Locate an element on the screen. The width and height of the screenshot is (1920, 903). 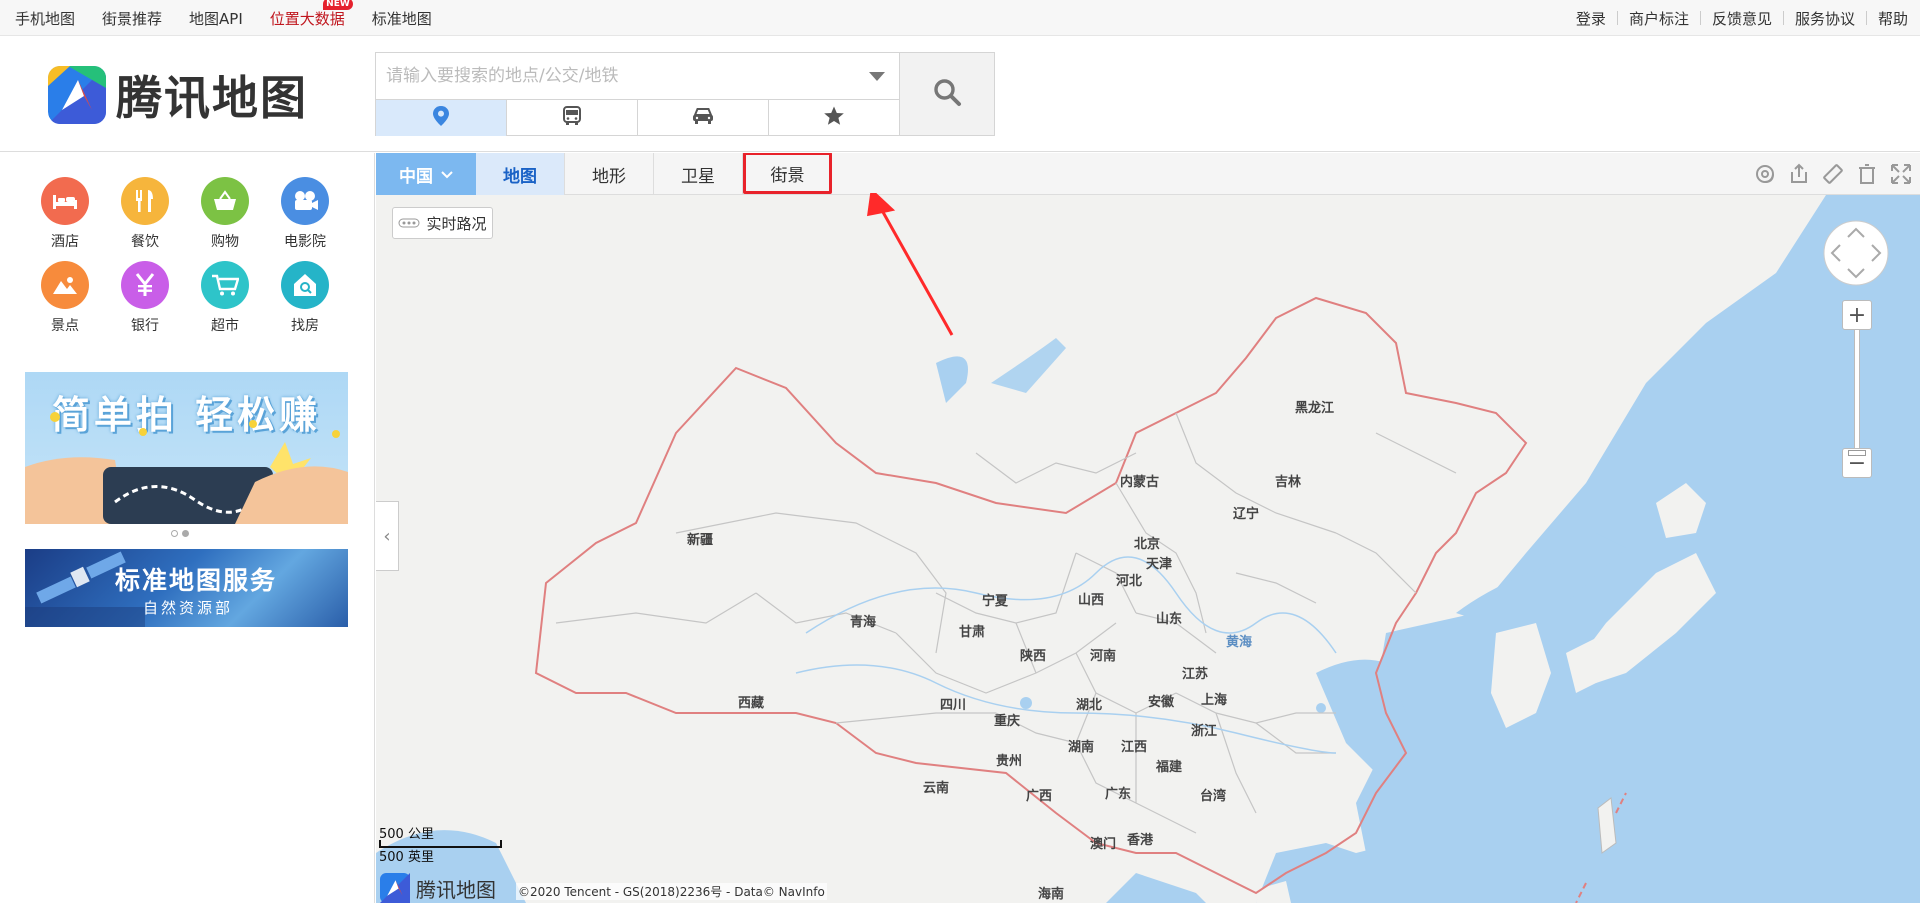
house-icon is located at coordinates (305, 285).